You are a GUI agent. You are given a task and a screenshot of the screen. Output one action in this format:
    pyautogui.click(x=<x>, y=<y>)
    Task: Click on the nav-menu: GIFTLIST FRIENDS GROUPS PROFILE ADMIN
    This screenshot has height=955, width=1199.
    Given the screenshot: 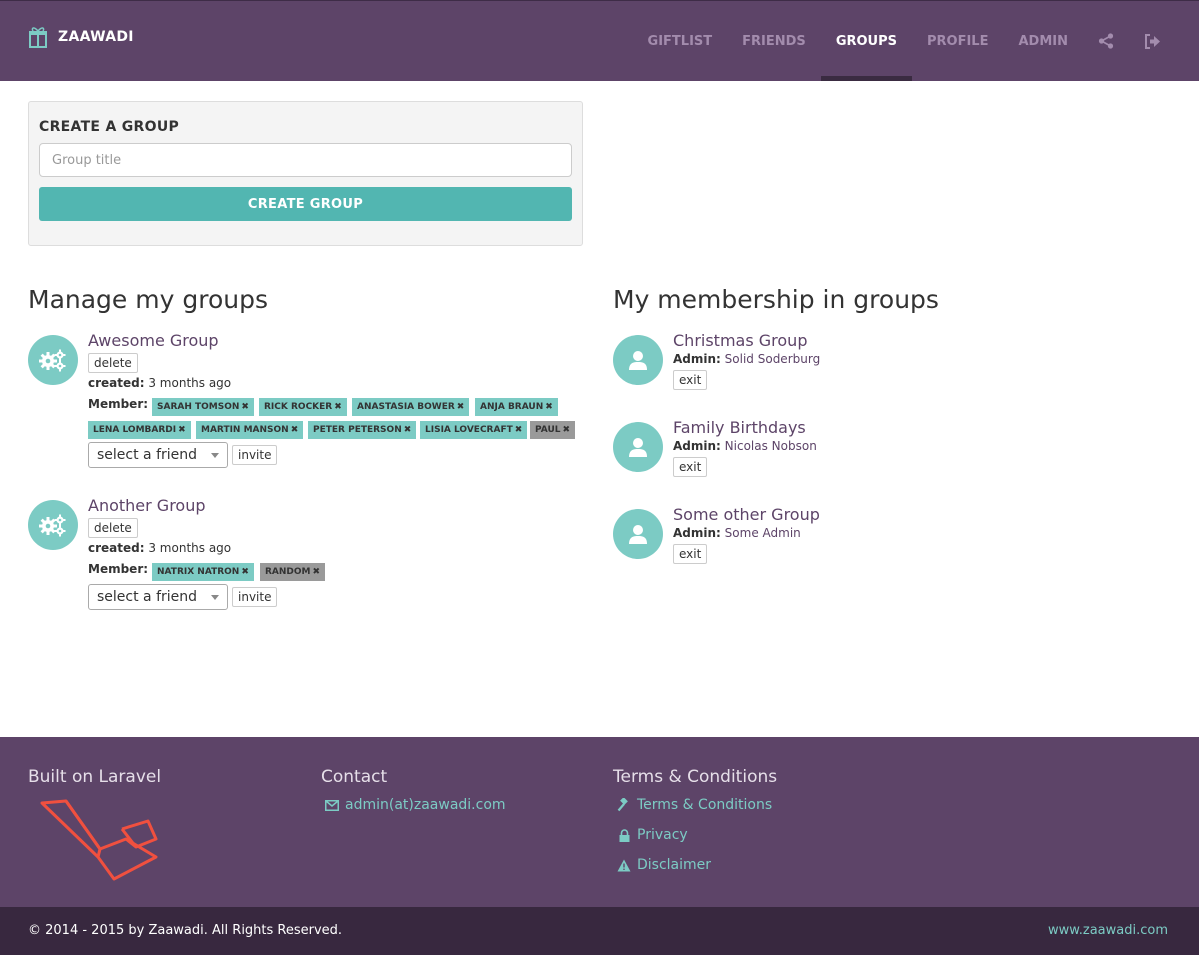 What is the action you would take?
    pyautogui.click(x=904, y=41)
    